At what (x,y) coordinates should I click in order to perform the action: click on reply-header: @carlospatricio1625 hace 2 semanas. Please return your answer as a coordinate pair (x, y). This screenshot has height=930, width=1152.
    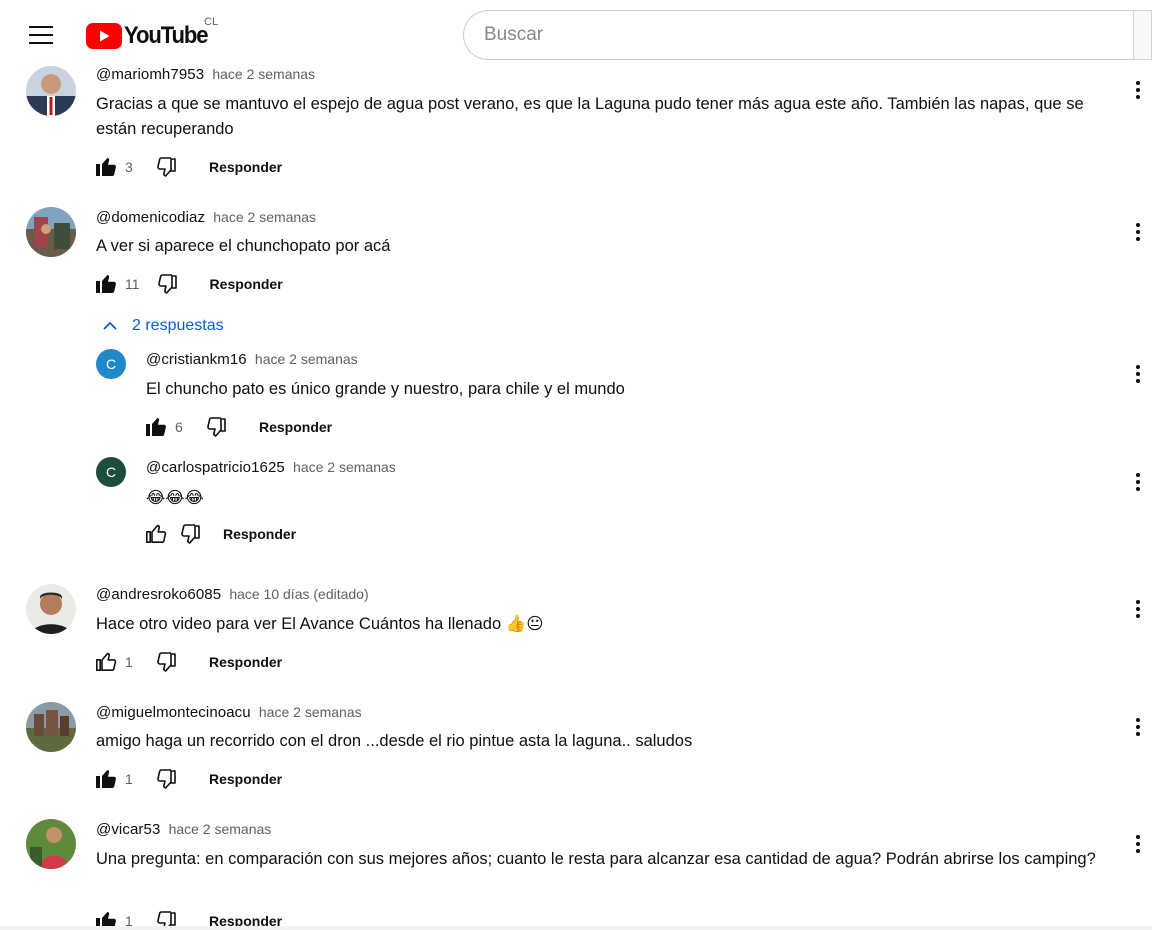
    Looking at the image, I should click on (271, 467).